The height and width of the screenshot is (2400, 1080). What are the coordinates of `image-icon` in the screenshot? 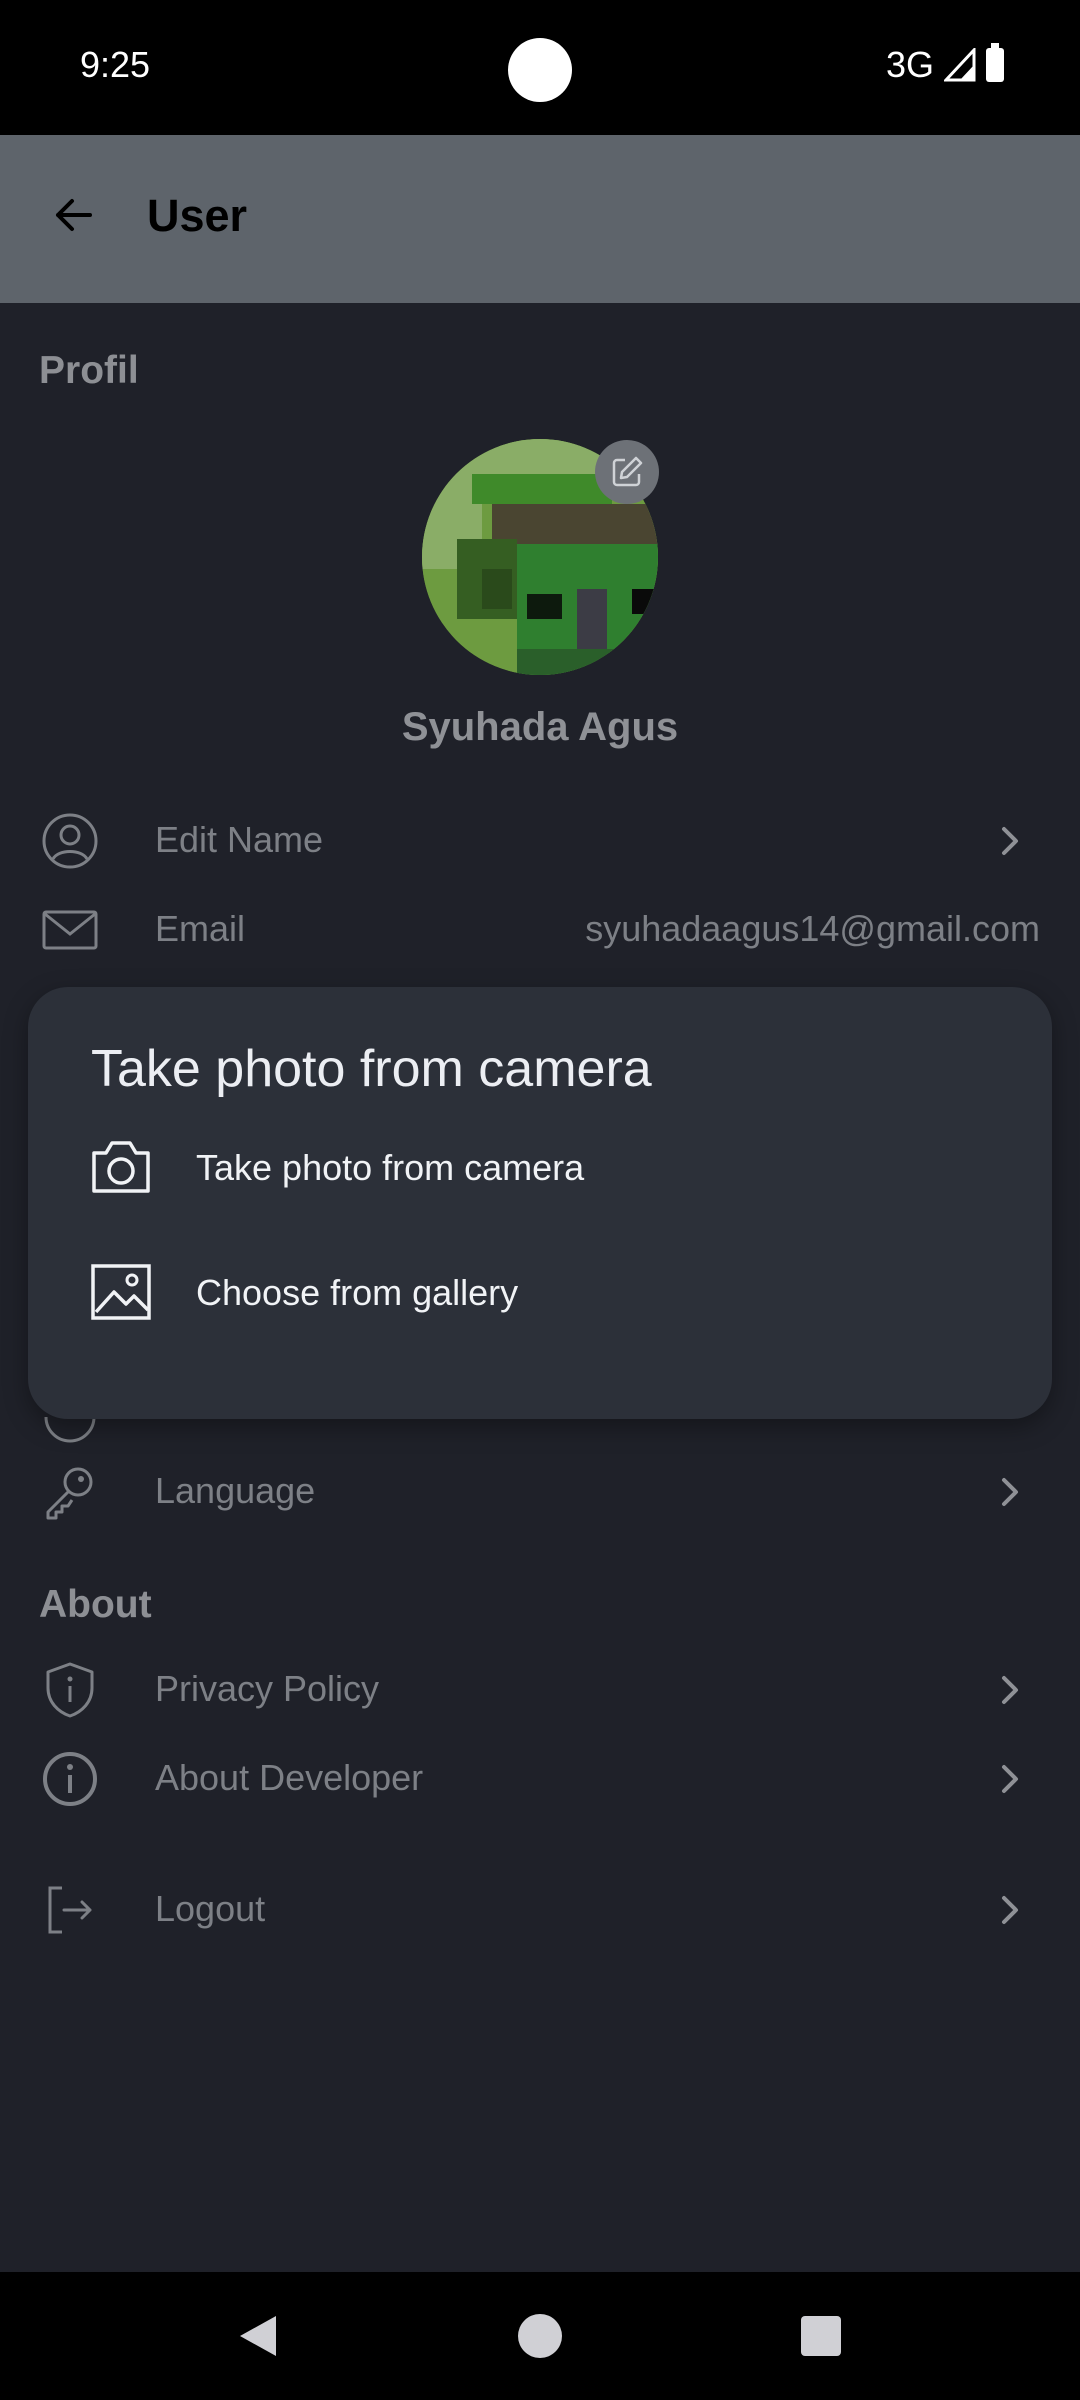 It's located at (121, 1292).